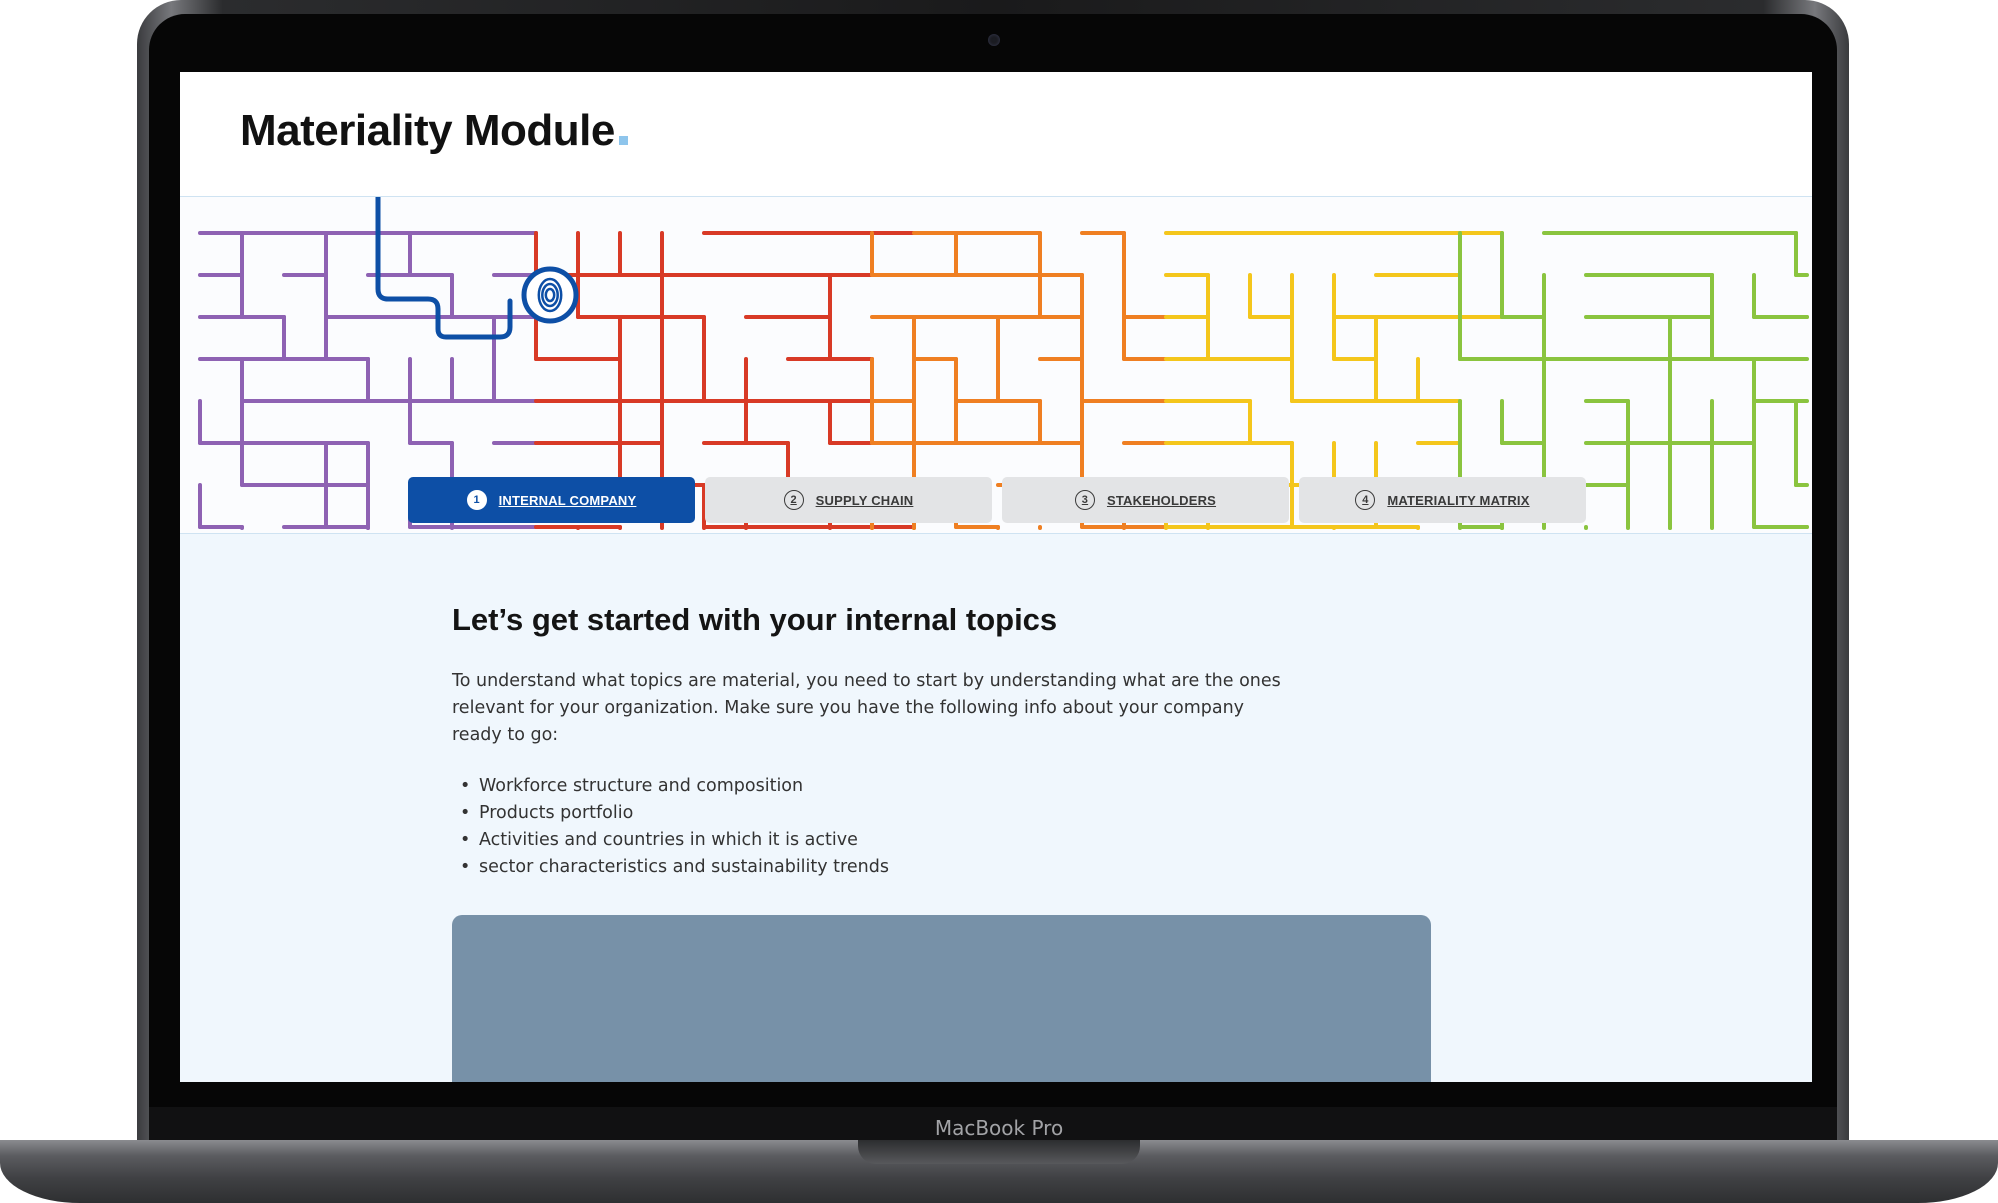 Image resolution: width=1998 pixels, height=1203 pixels. I want to click on media-placeholder, so click(941, 998).